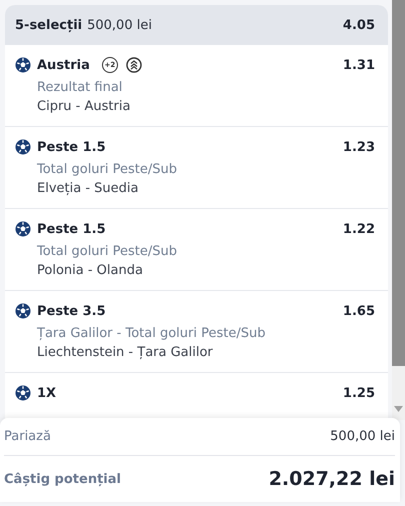 The image size is (405, 506). What do you see at coordinates (27, 436) in the screenshot?
I see `stake-label: Pariază` at bounding box center [27, 436].